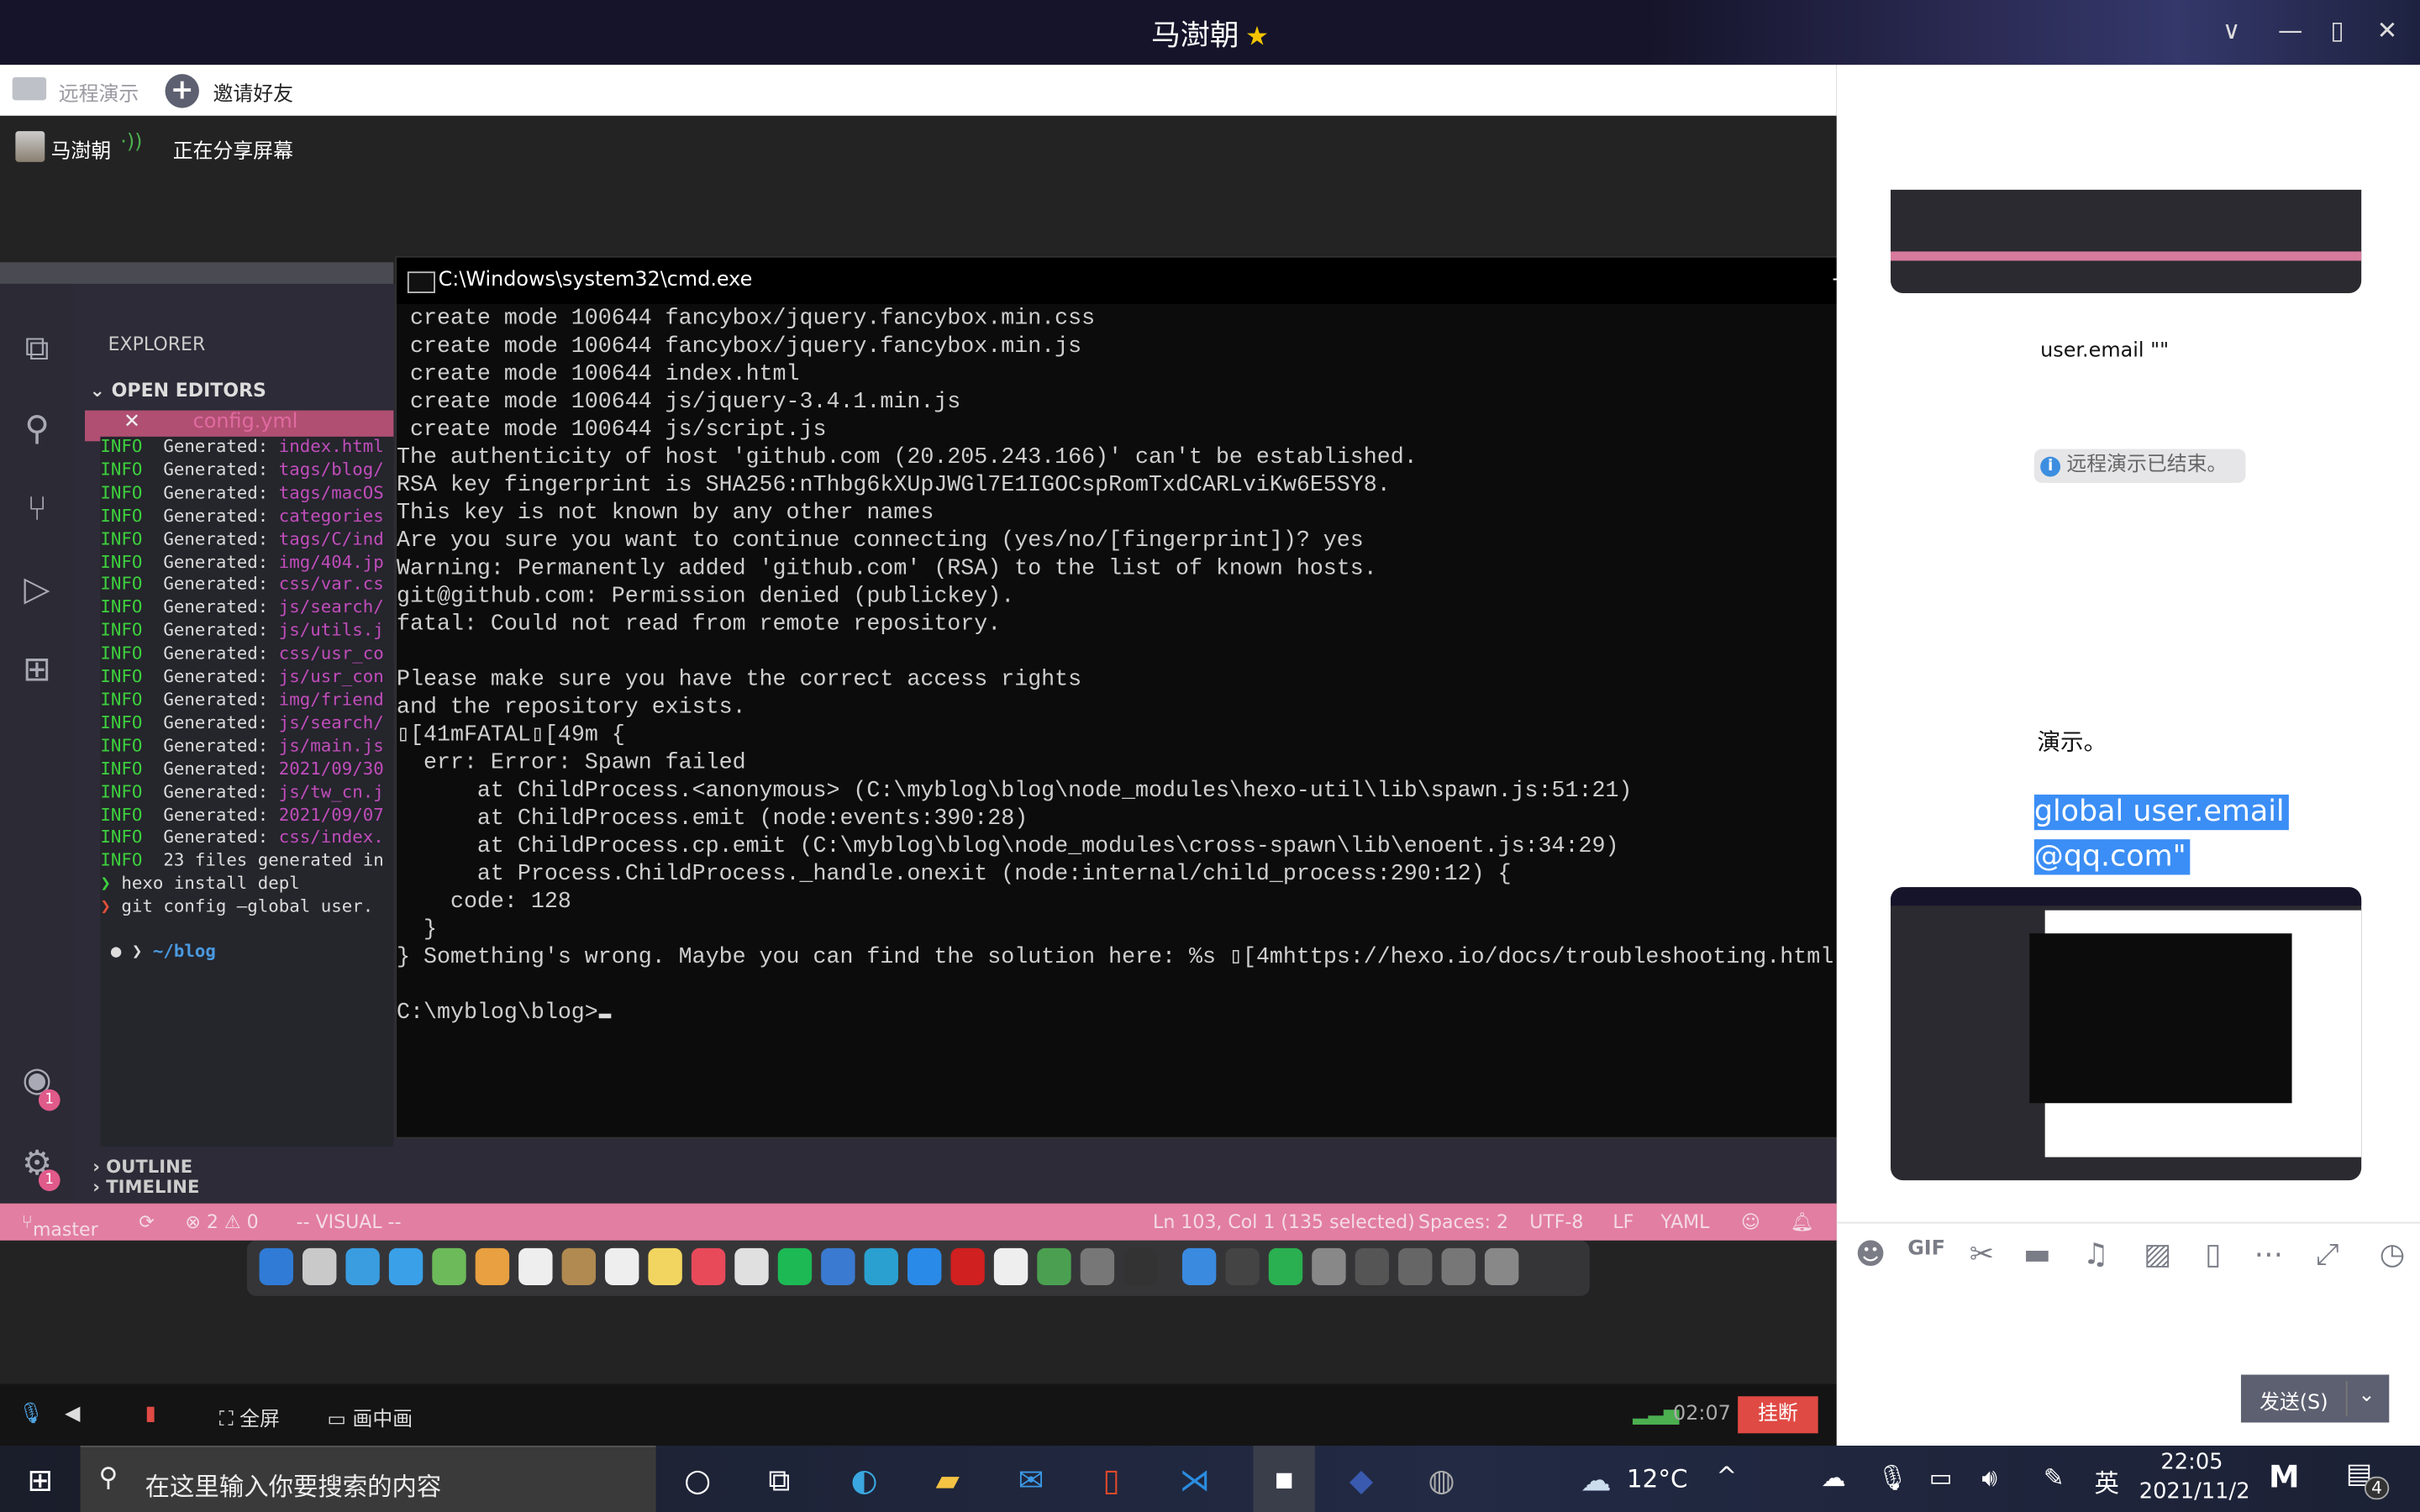  What do you see at coordinates (2232, 30) in the screenshot?
I see `chevron-down-icon: ∨` at bounding box center [2232, 30].